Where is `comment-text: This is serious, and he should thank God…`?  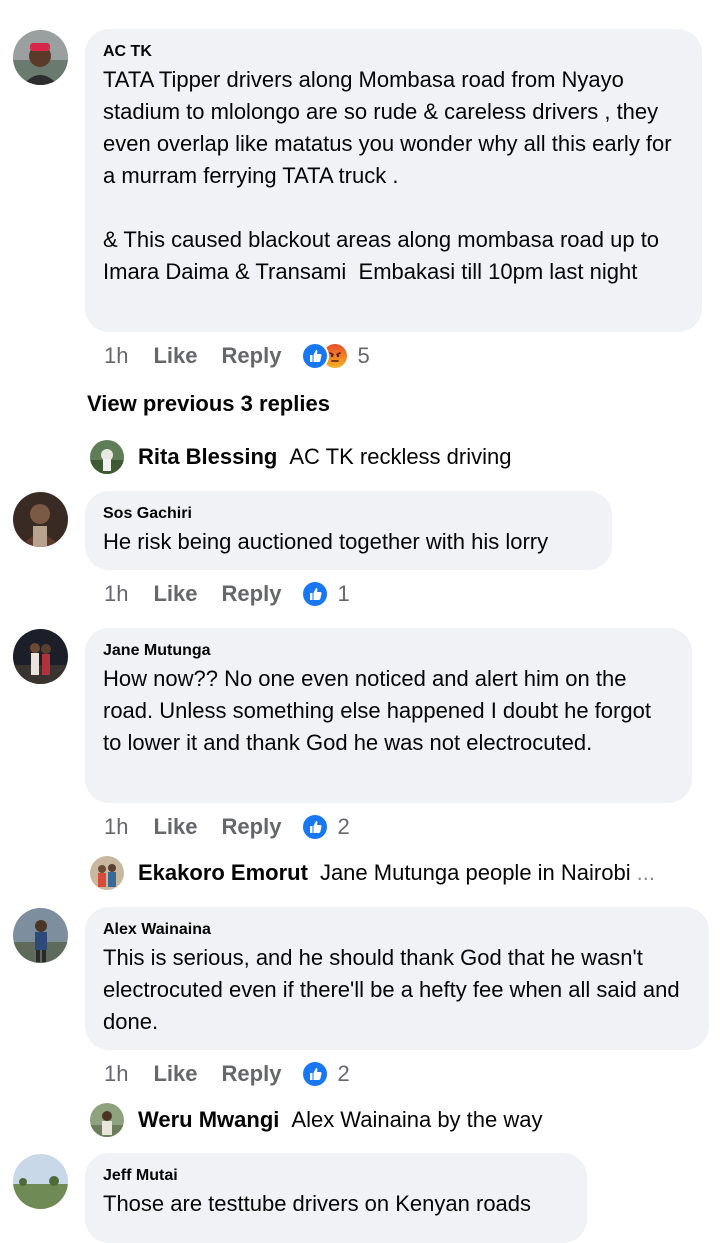
comment-text: This is serious, and he should thank God… is located at coordinates (394, 989).